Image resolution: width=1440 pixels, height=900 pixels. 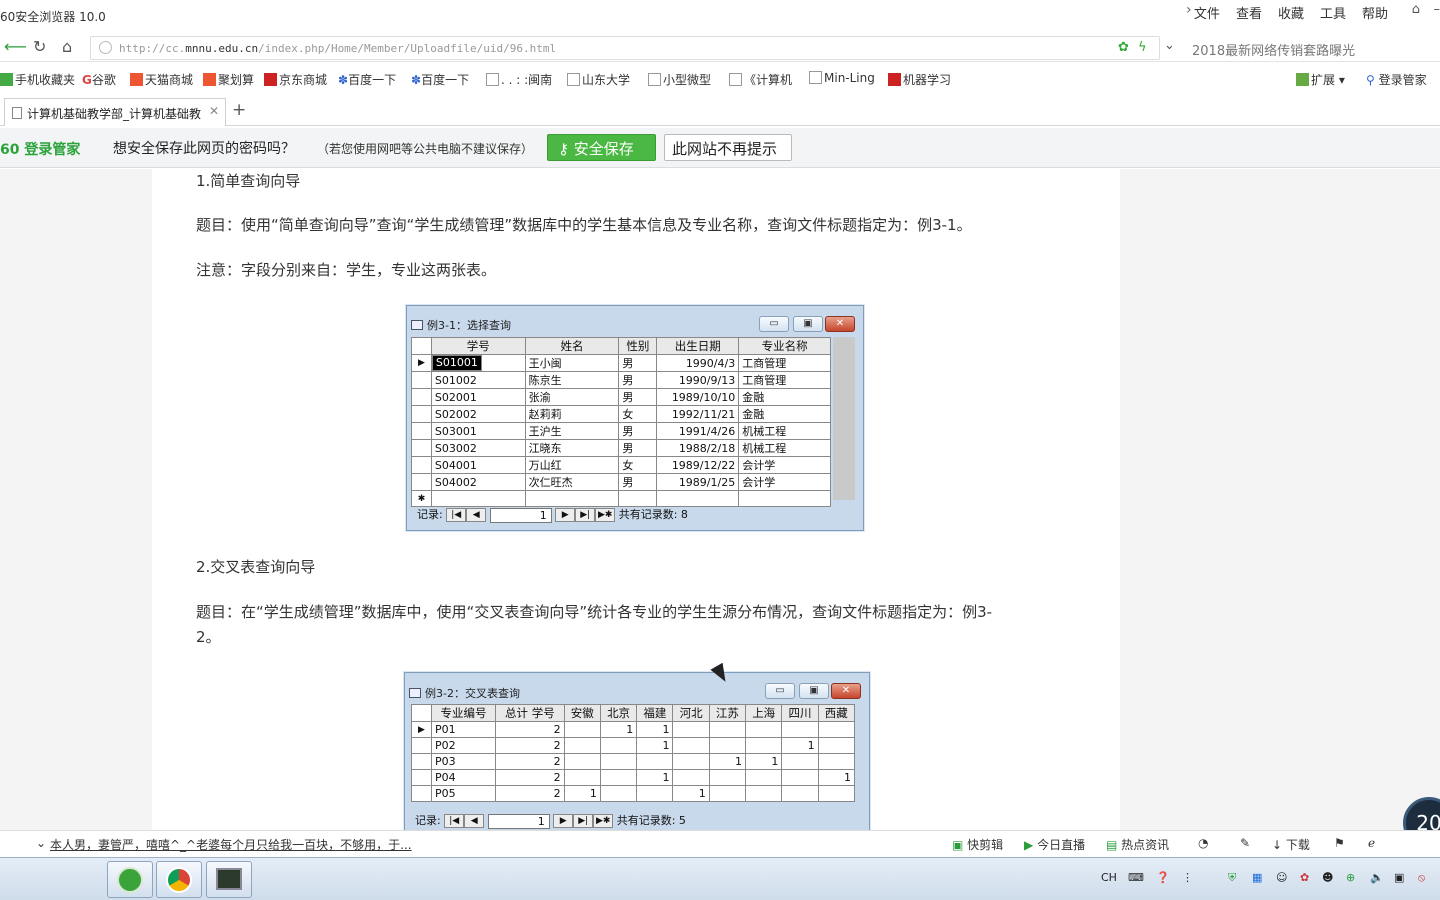 I want to click on column-header: 上海, so click(x=764, y=713).